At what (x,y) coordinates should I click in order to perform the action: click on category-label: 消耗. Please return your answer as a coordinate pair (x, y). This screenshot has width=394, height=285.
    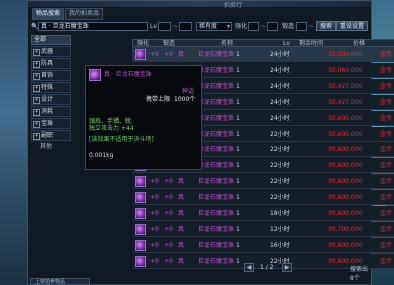
    Looking at the image, I should click on (47, 111).